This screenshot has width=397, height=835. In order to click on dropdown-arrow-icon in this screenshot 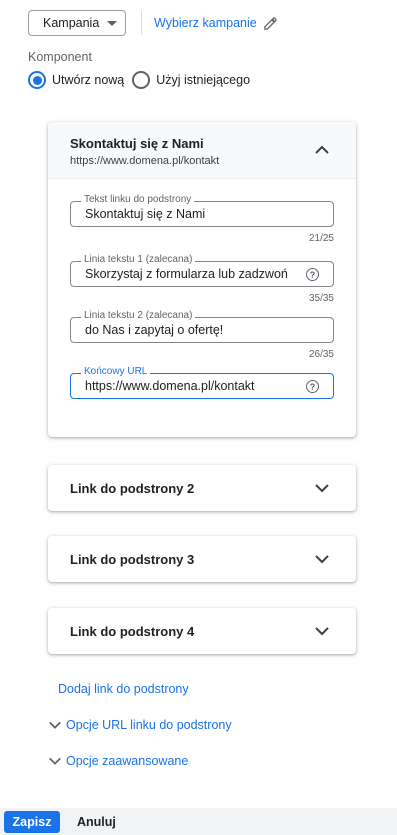, I will do `click(112, 23)`.